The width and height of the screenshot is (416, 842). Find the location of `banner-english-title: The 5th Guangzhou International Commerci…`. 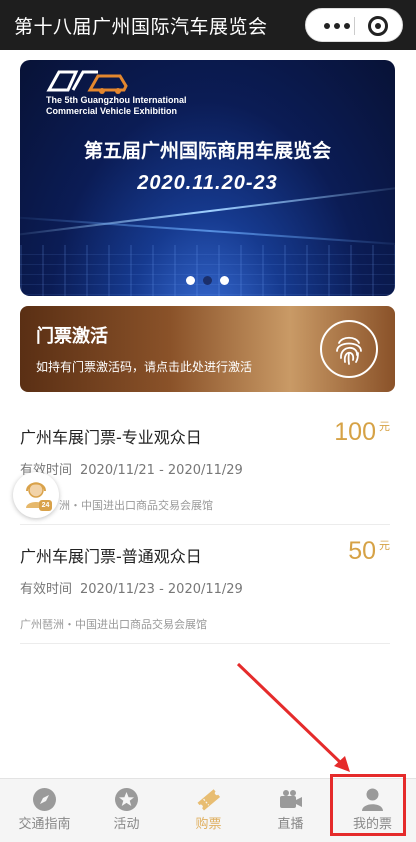

banner-english-title: The 5th Guangzhou International Commerci… is located at coordinates (116, 105).